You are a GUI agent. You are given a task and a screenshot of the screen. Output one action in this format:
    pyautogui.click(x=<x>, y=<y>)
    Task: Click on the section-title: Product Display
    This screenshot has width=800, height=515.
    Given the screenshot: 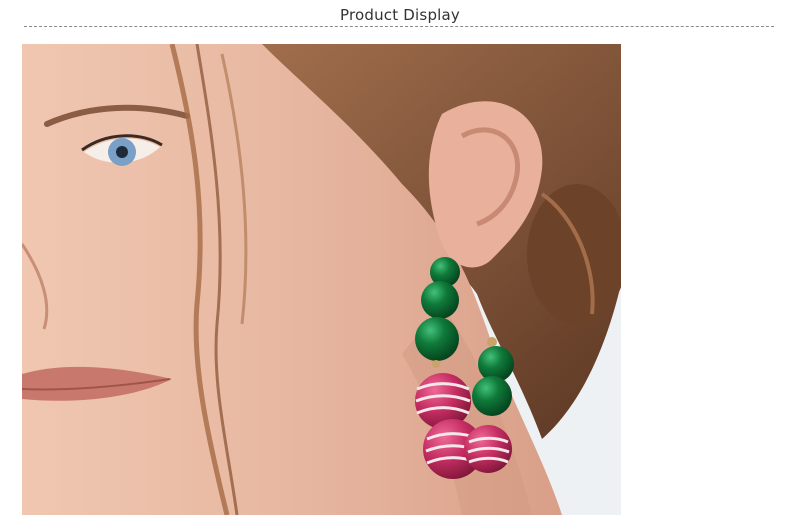 What is the action you would take?
    pyautogui.click(x=399, y=15)
    